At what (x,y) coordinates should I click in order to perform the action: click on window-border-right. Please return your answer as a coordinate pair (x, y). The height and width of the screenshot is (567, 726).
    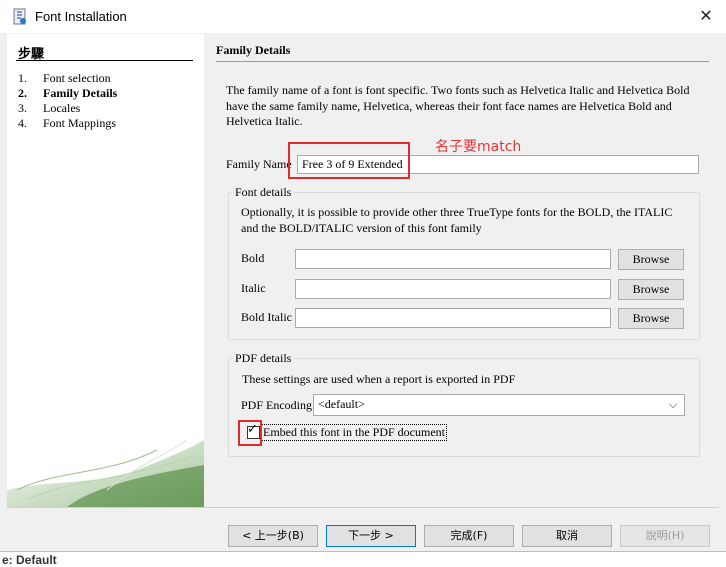
    Looking at the image, I should click on (722, 298).